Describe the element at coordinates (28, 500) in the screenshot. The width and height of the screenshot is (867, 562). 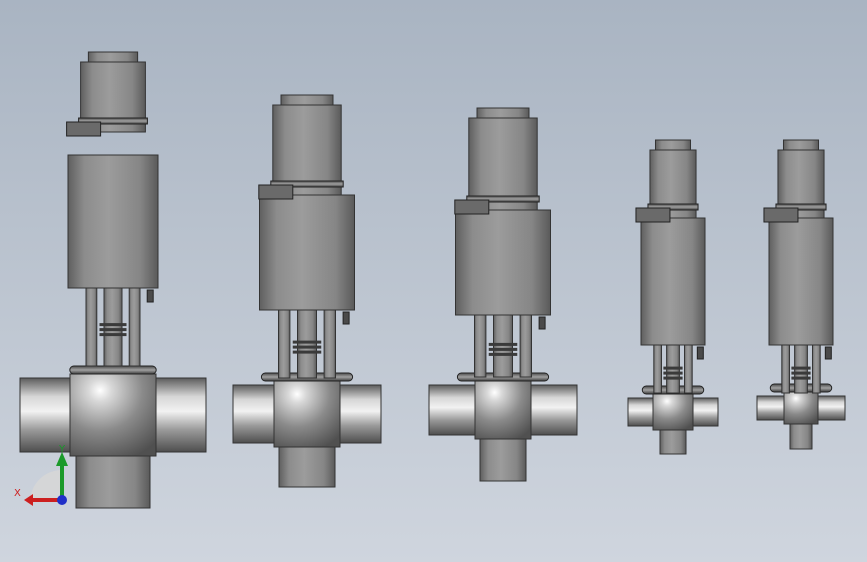
I see `x-axis-arrowhead` at that location.